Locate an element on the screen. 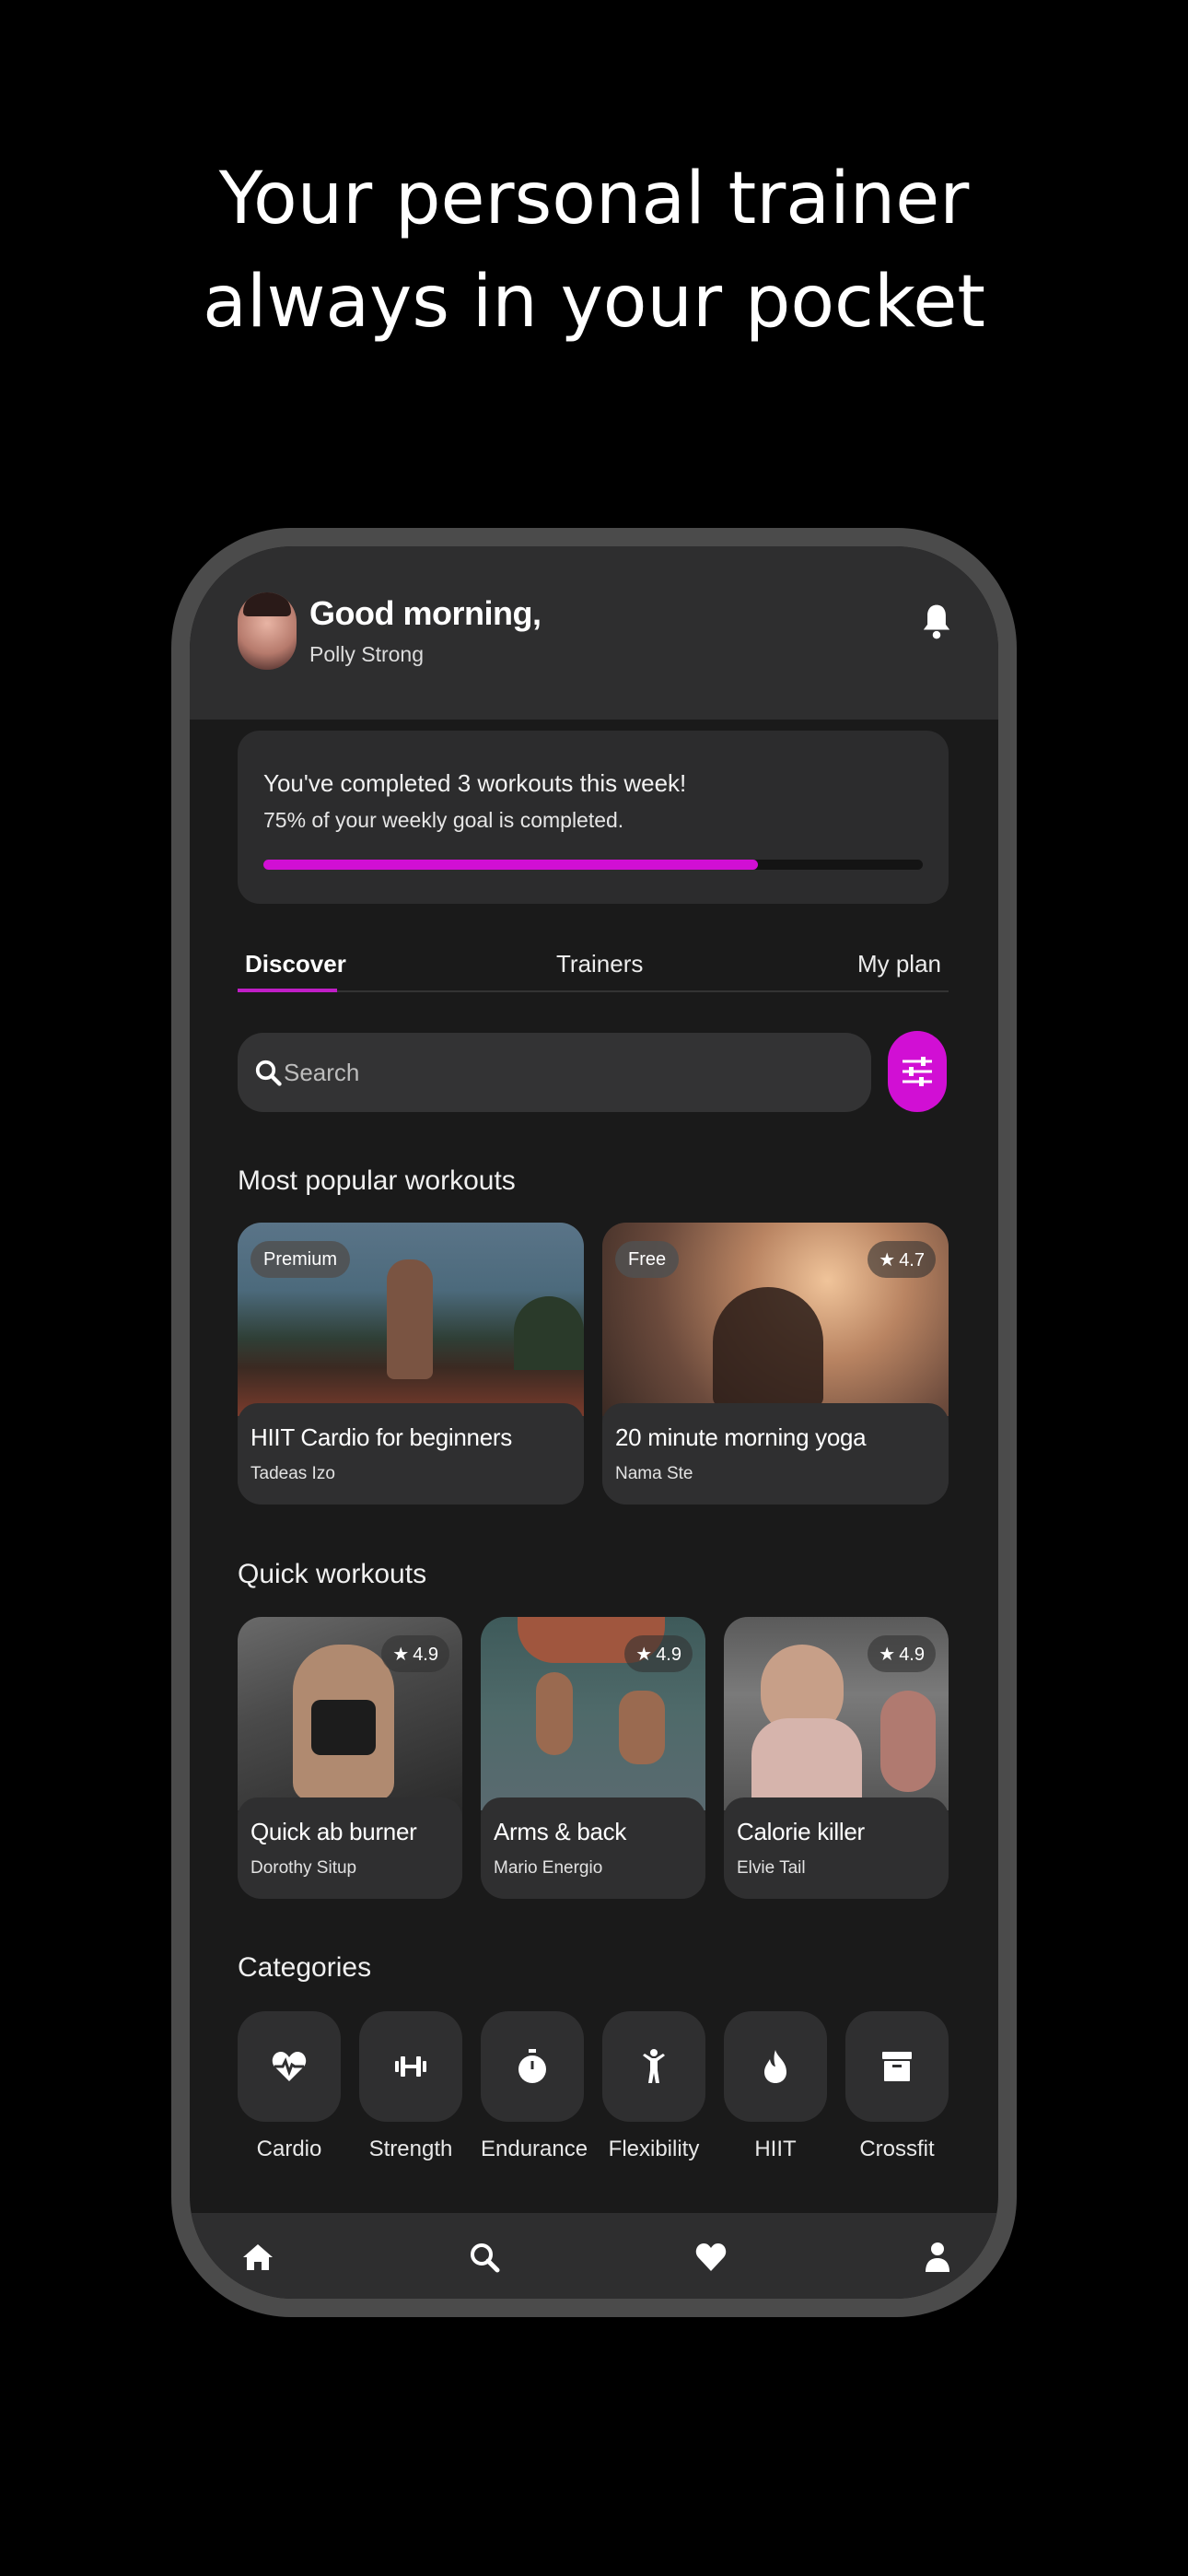  search-input: Search is located at coordinates (321, 1073).